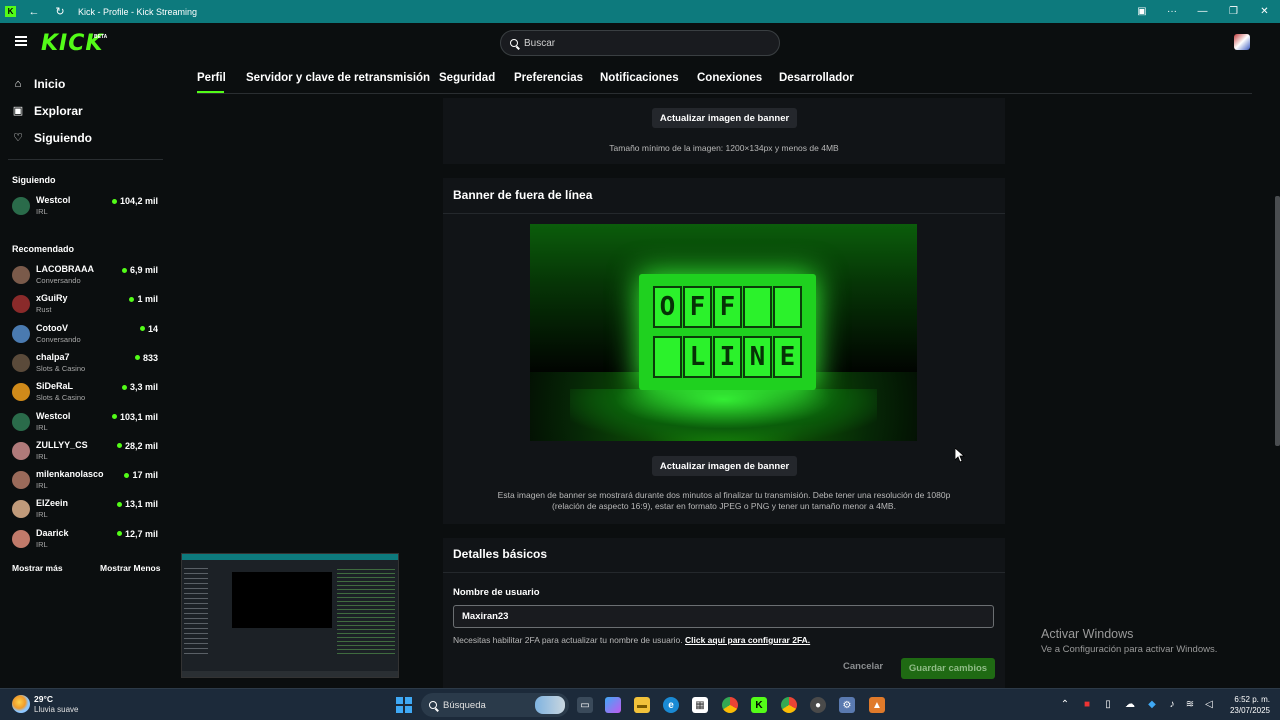 The height and width of the screenshot is (720, 1280). Describe the element at coordinates (86, 306) in the screenshot. I see `recommended-channel: xGuiRy Rust 1 mil` at that location.